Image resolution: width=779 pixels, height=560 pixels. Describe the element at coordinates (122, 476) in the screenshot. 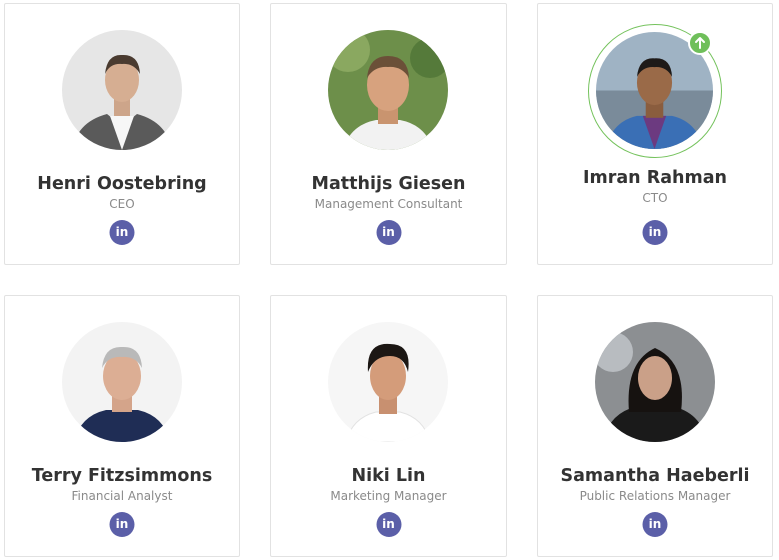

I see `member-name: Terry Fitzsimmons` at that location.